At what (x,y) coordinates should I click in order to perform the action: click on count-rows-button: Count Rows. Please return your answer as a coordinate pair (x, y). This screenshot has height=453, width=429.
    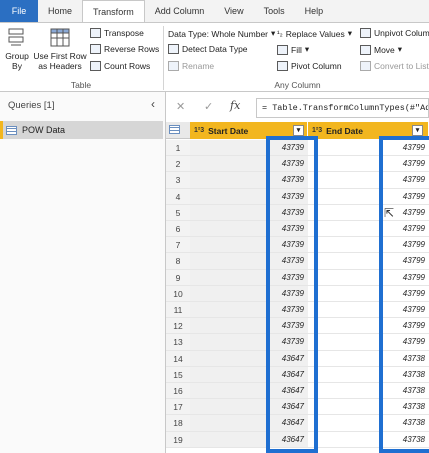
    Looking at the image, I should click on (120, 66).